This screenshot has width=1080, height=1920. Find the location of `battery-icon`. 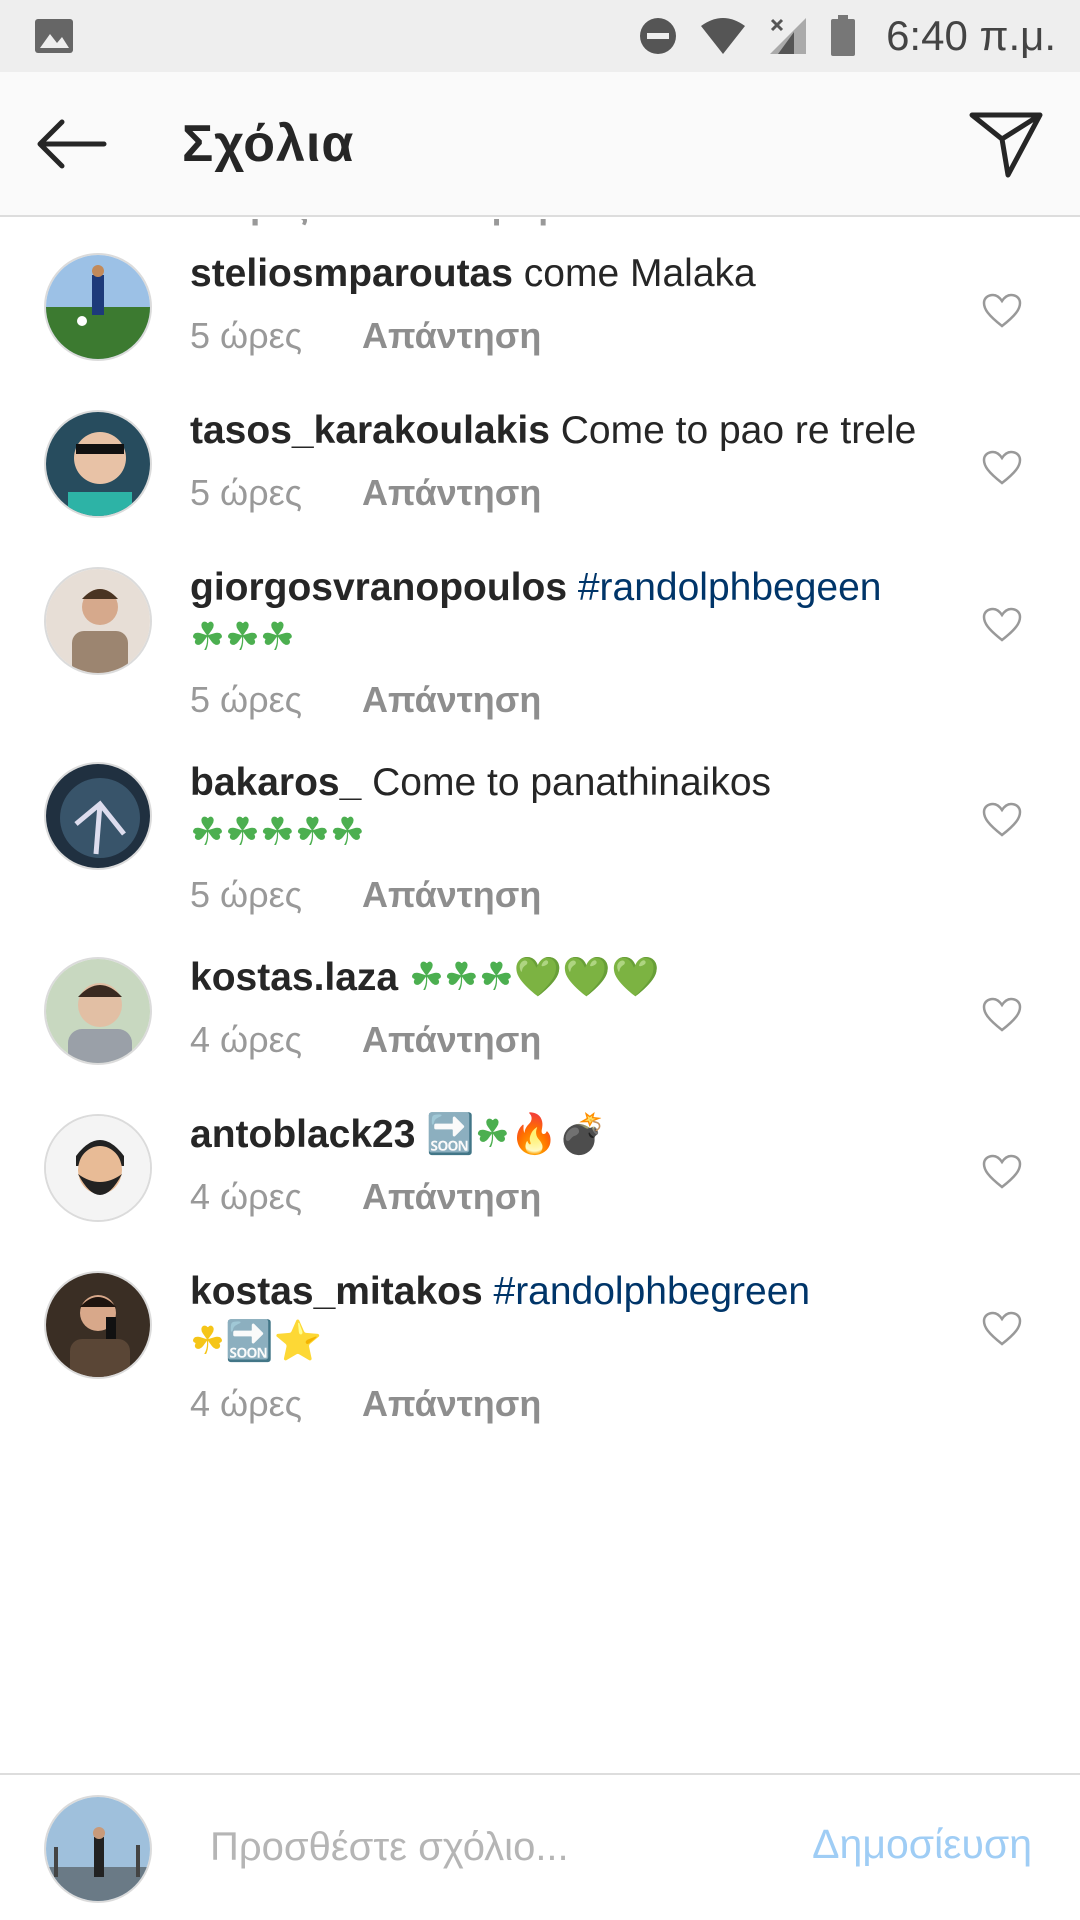

battery-icon is located at coordinates (843, 35).